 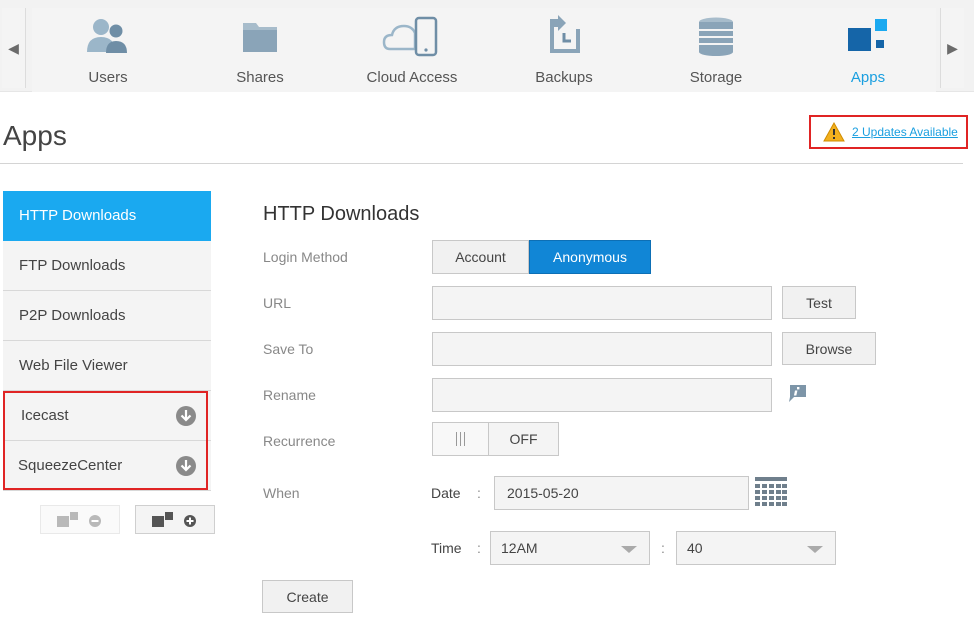 I want to click on page-title: Apps, so click(x=35, y=135).